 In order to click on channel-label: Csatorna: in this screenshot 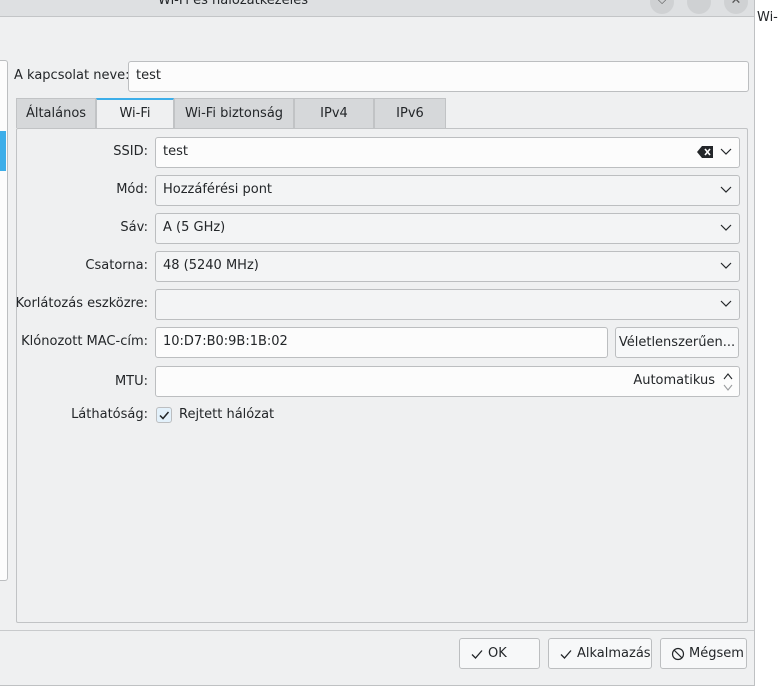, I will do `click(116, 265)`.